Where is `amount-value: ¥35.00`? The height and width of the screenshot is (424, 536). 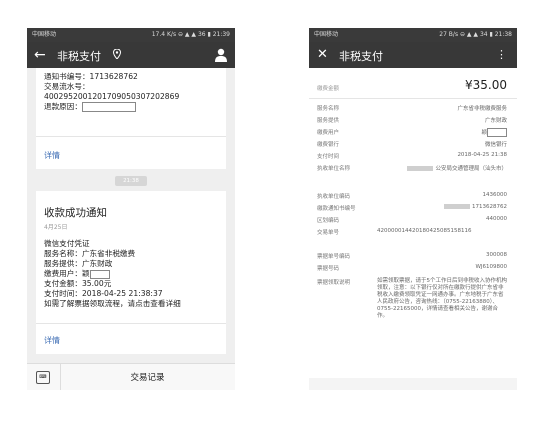 amount-value: ¥35.00 is located at coordinates (486, 85).